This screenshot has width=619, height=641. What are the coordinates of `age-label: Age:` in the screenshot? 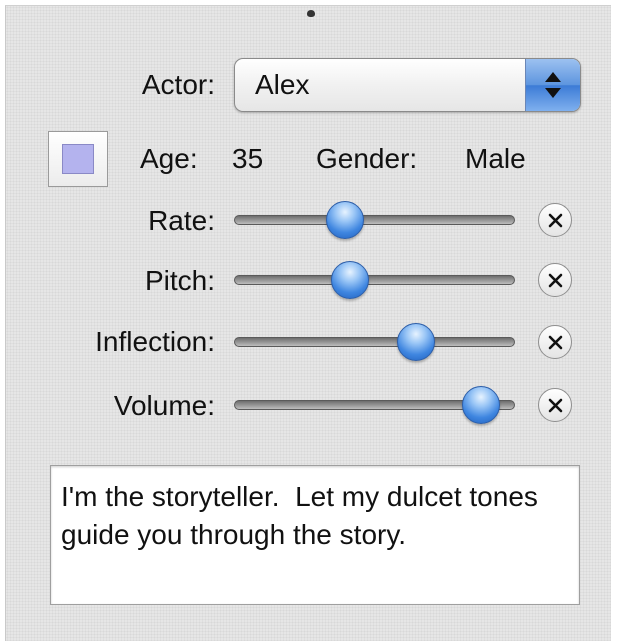 It's located at (169, 158).